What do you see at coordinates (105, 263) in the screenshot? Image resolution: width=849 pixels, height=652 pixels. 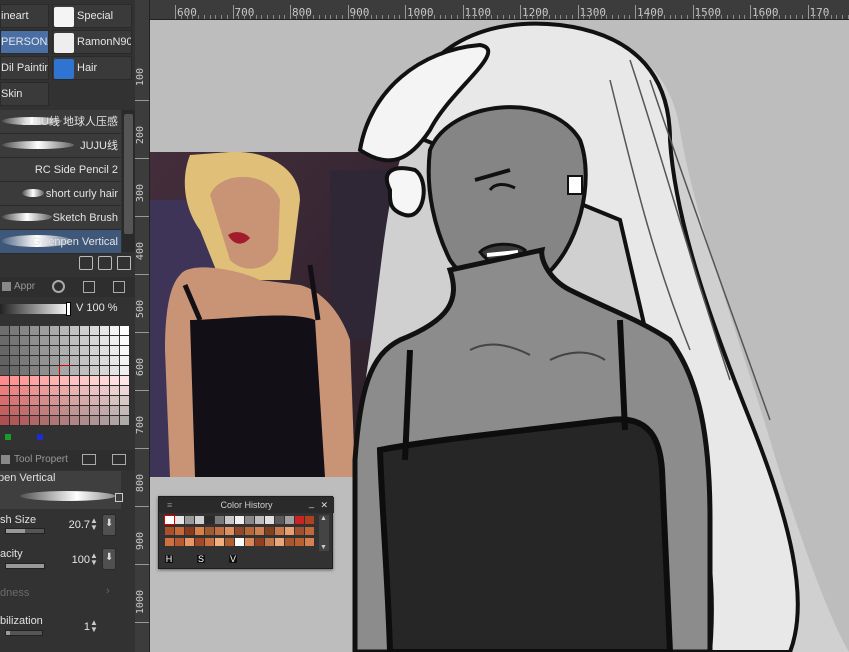 I see `copy-icon` at bounding box center [105, 263].